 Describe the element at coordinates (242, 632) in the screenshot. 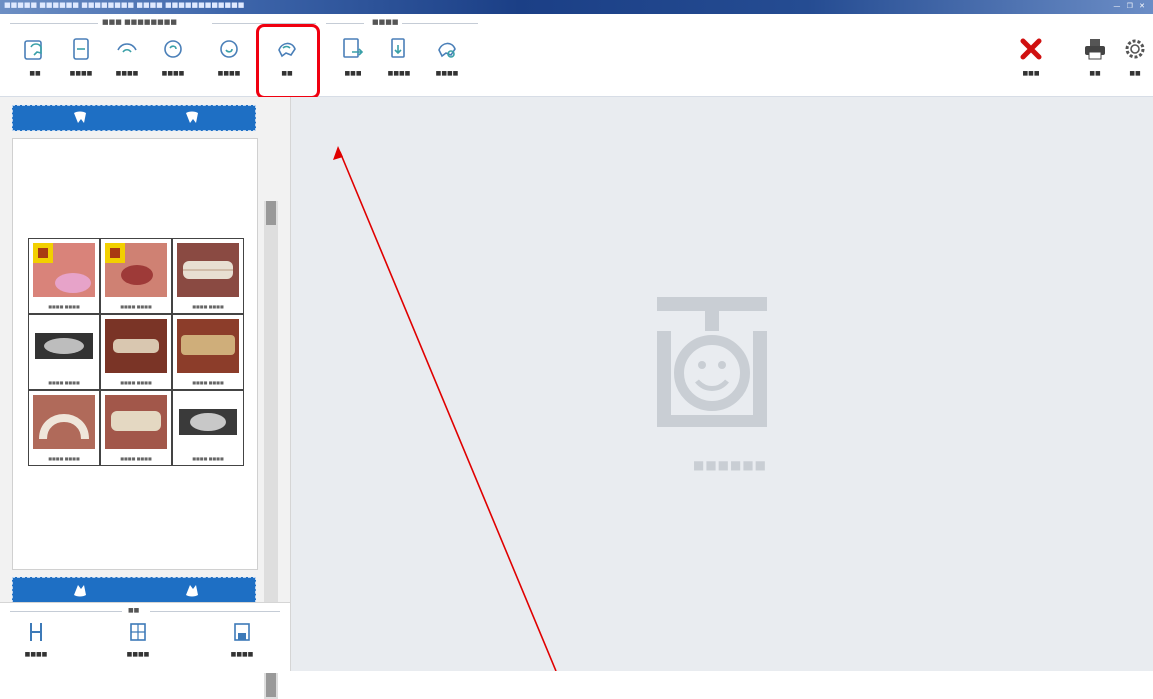

I see `save-icon` at that location.